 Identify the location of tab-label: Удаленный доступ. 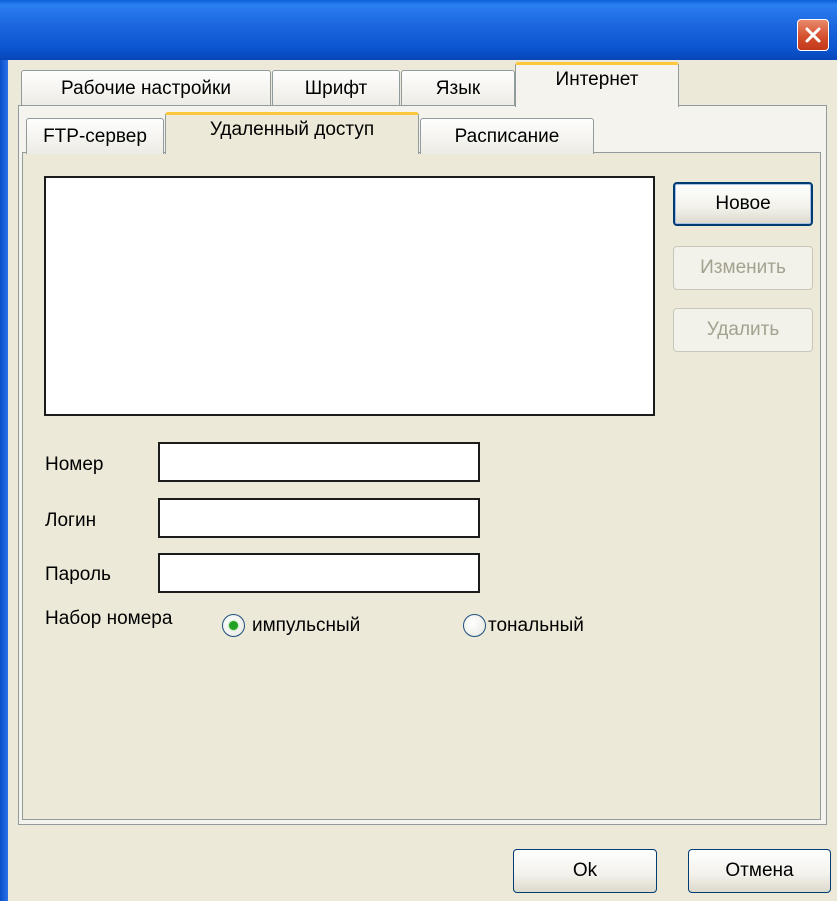
(292, 129).